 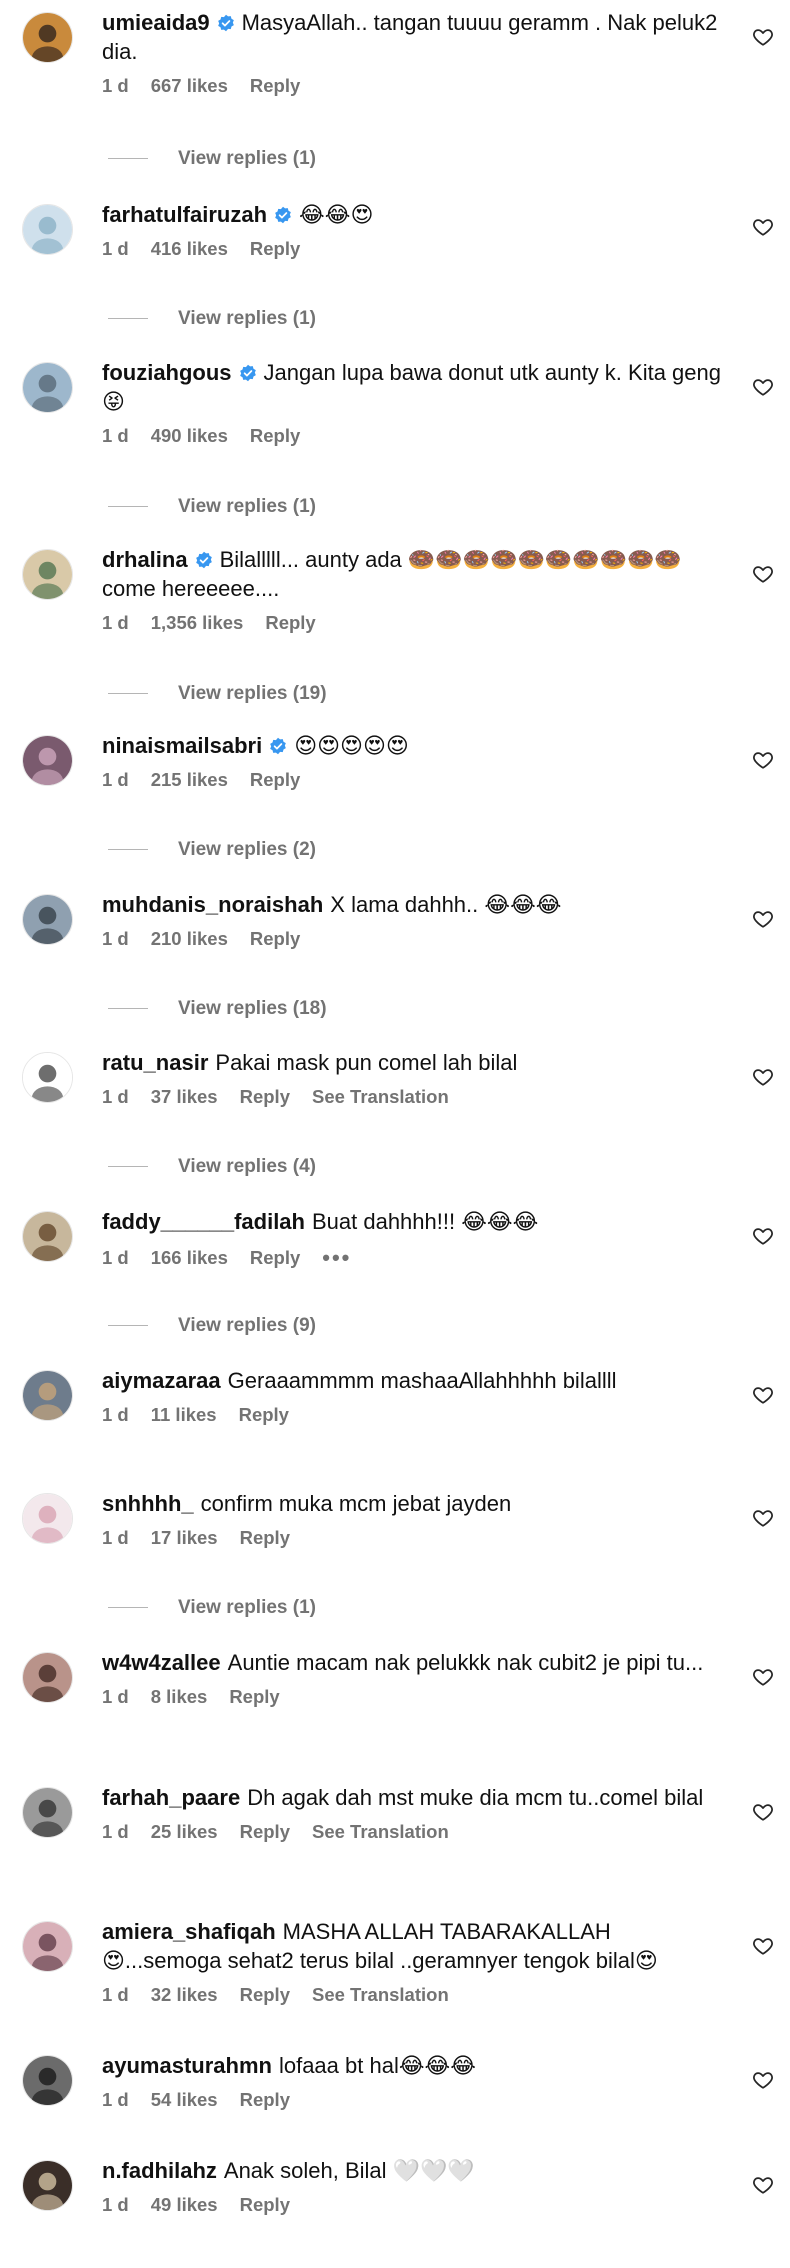 I want to click on likes-count: 210 likes, so click(x=189, y=938).